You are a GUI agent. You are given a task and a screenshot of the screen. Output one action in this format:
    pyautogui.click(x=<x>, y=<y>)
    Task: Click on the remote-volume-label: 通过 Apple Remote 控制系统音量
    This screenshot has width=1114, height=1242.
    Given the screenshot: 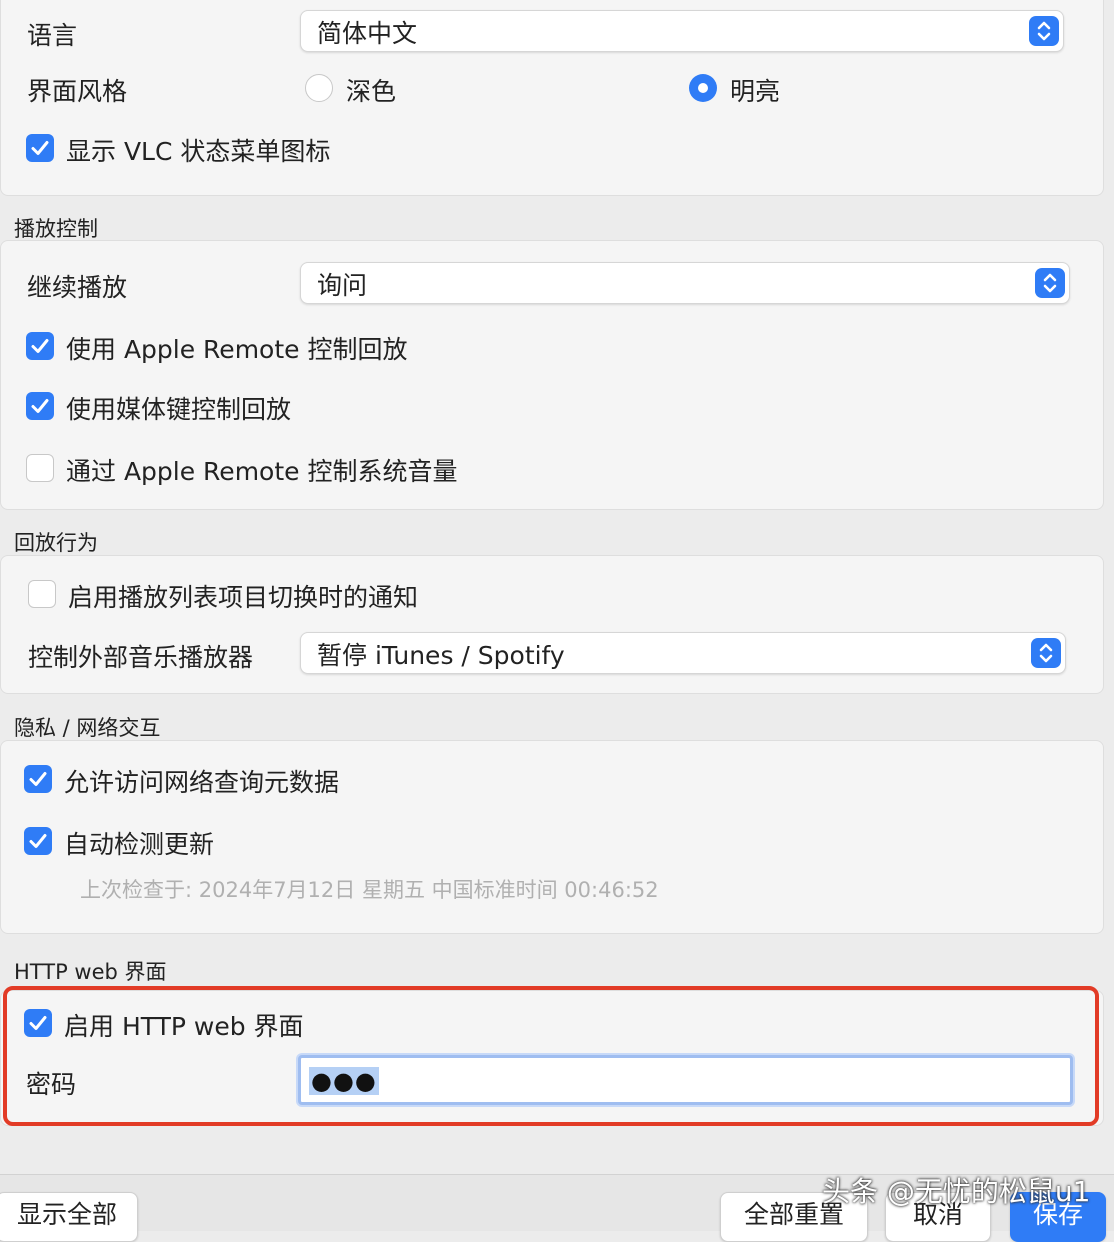 What is the action you would take?
    pyautogui.click(x=262, y=471)
    